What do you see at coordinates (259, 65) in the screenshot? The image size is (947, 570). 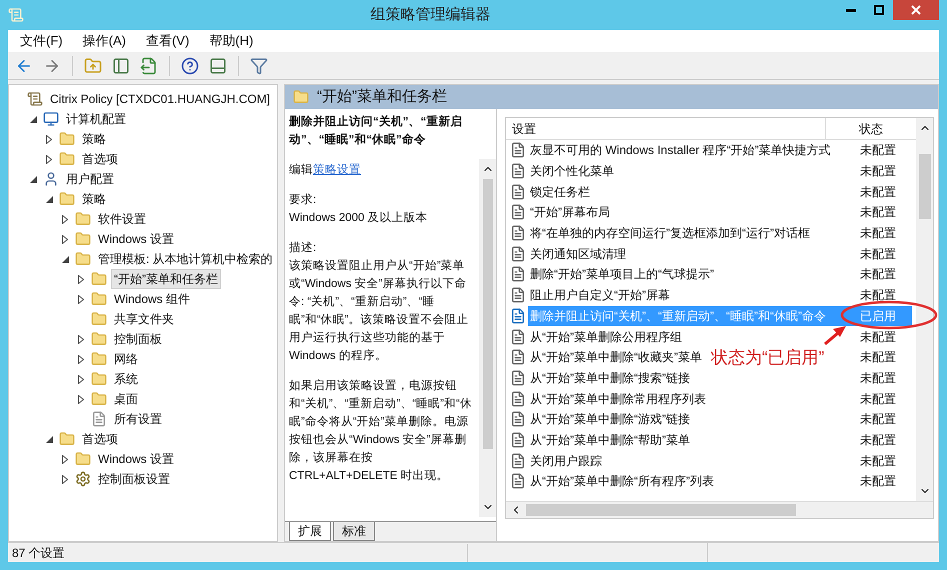 I see `filter-icon` at bounding box center [259, 65].